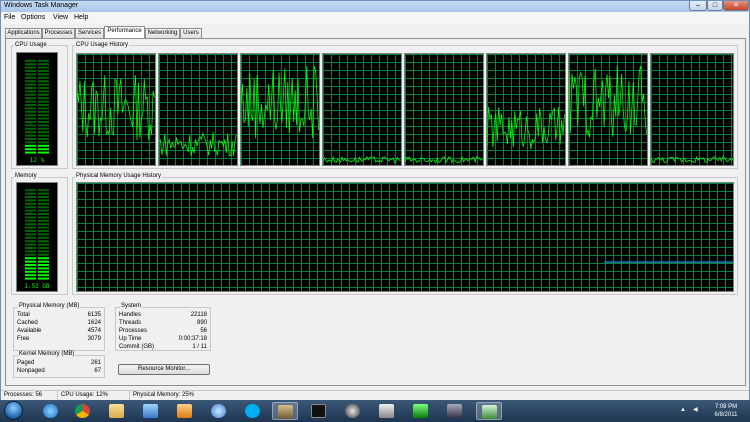 This screenshot has width=750, height=422. What do you see at coordinates (698, 6) in the screenshot?
I see `minimize-icon: ‒` at bounding box center [698, 6].